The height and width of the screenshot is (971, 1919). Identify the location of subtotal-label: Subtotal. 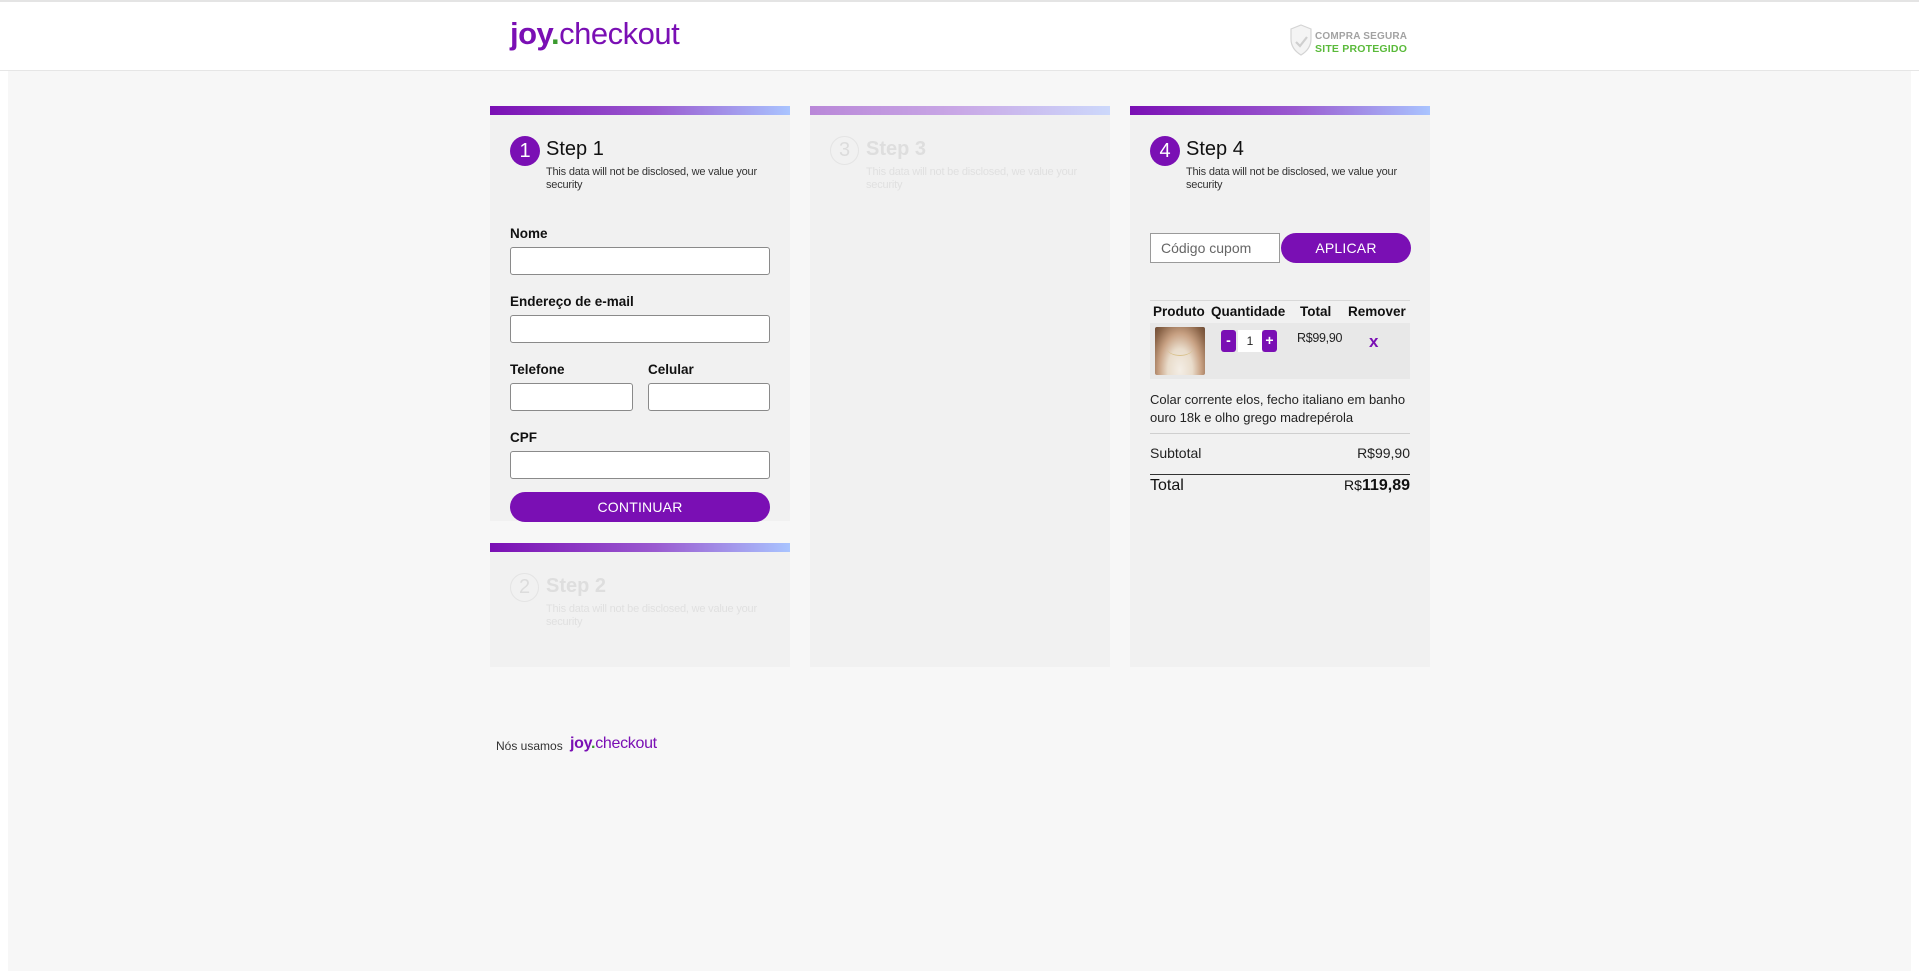
(1176, 453).